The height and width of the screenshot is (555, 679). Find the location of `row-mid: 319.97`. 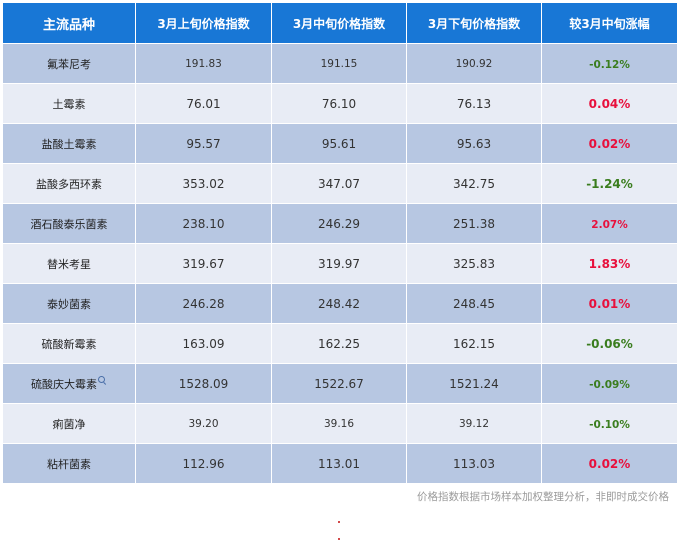

row-mid: 319.97 is located at coordinates (339, 263).